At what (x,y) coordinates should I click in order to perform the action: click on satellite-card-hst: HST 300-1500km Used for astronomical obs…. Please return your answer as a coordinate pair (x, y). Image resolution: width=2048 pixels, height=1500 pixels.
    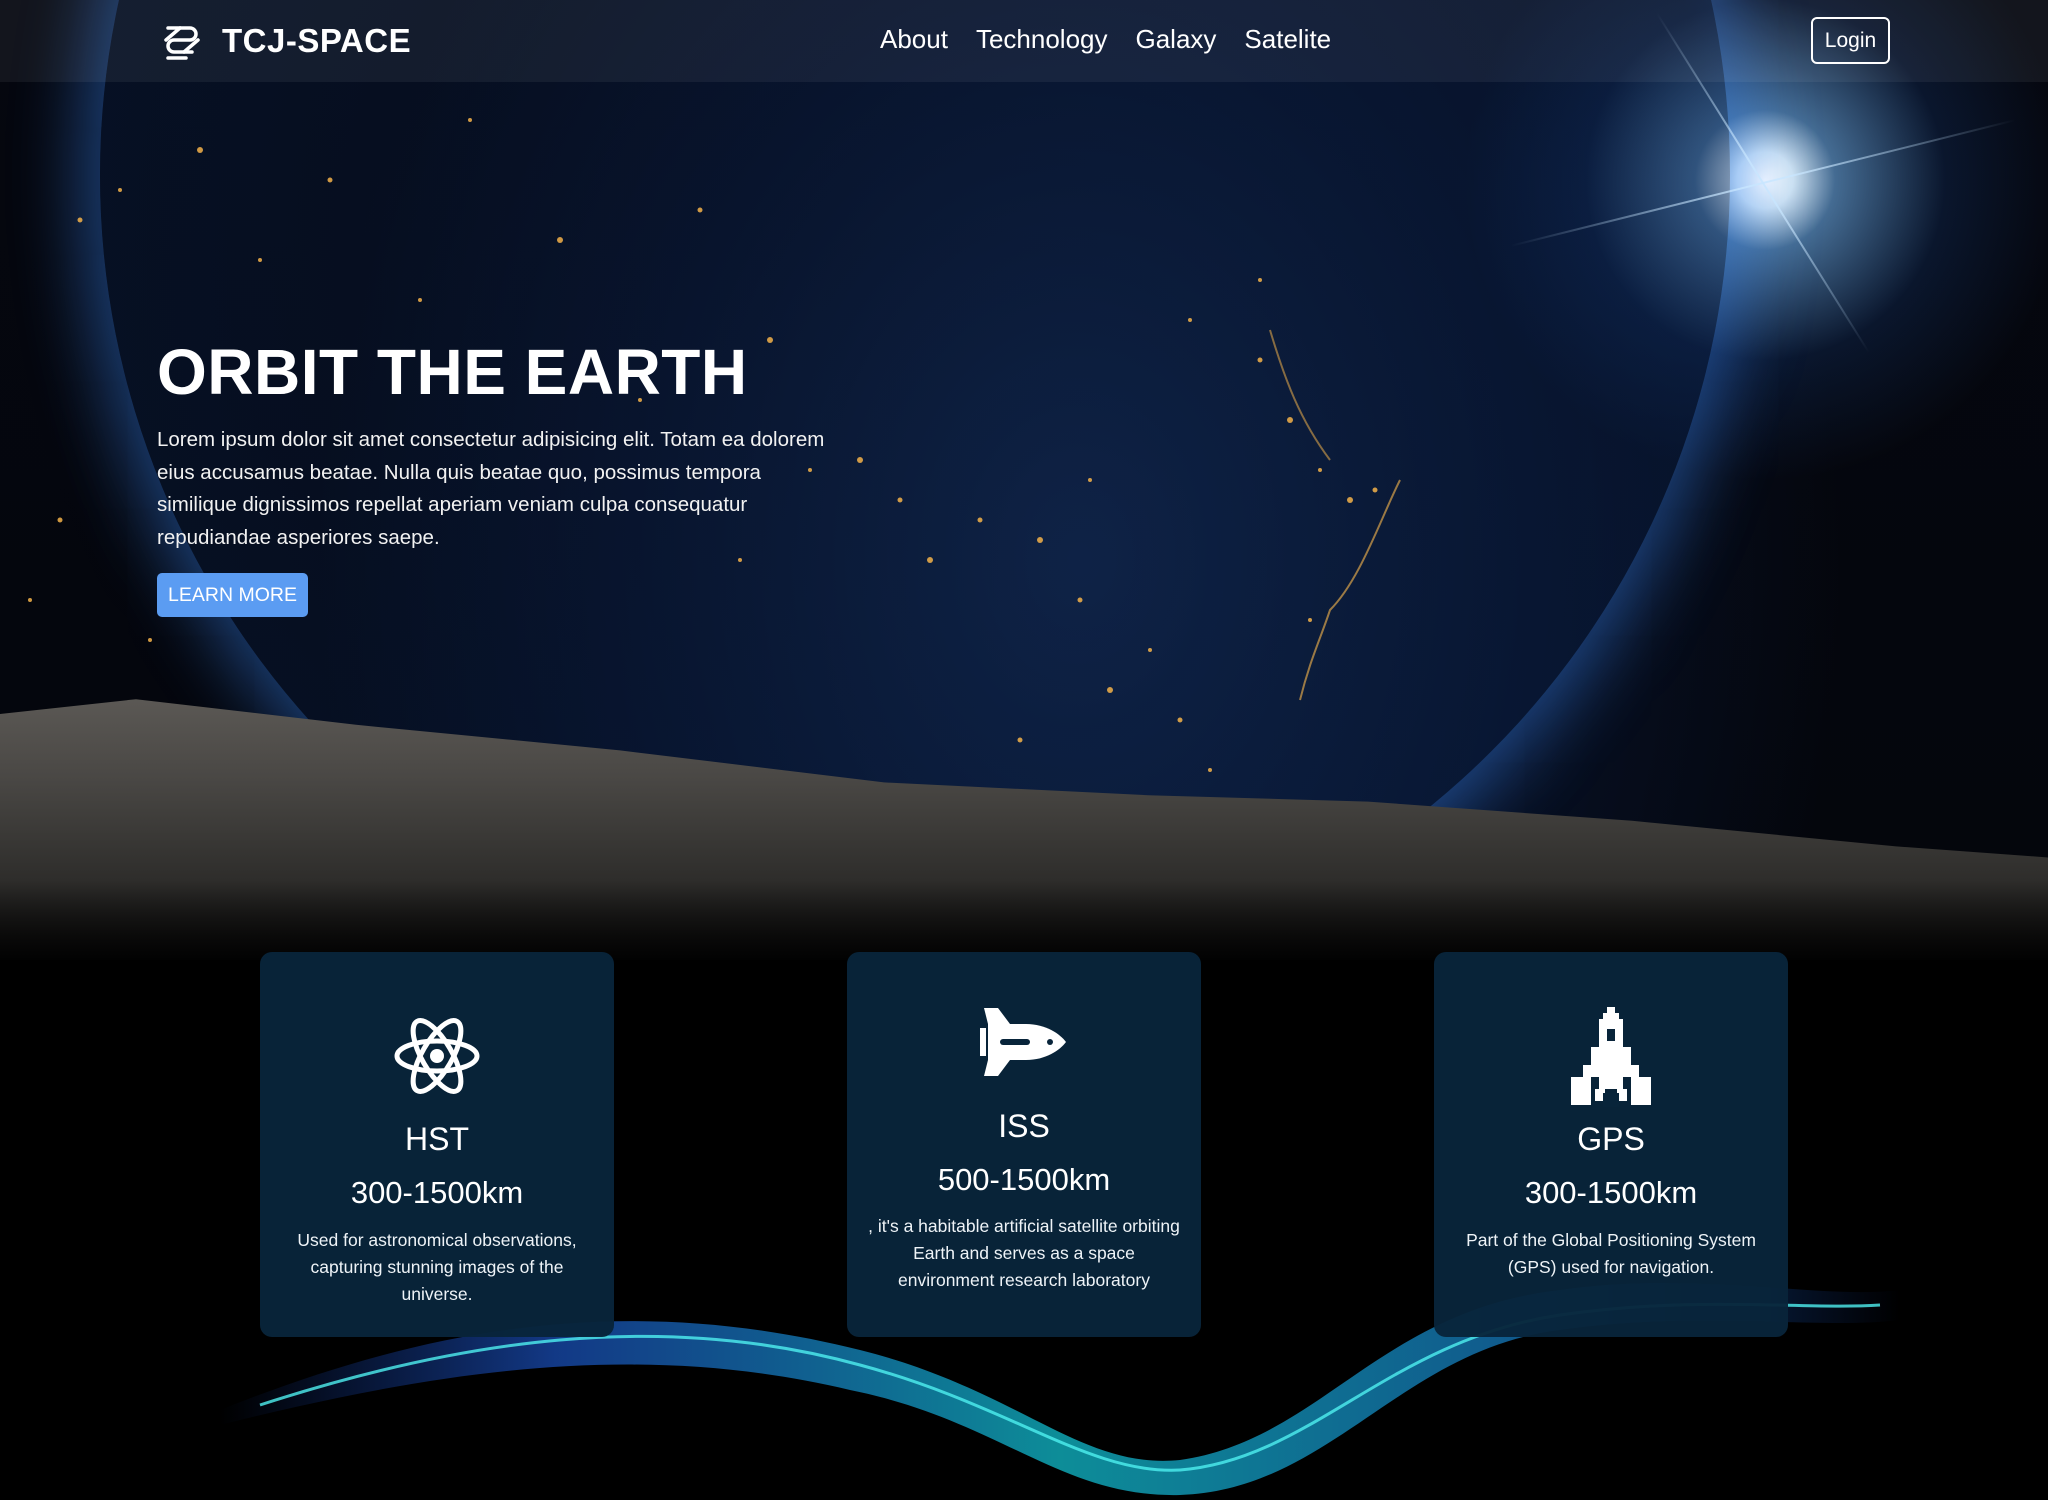
    Looking at the image, I should click on (437, 1144).